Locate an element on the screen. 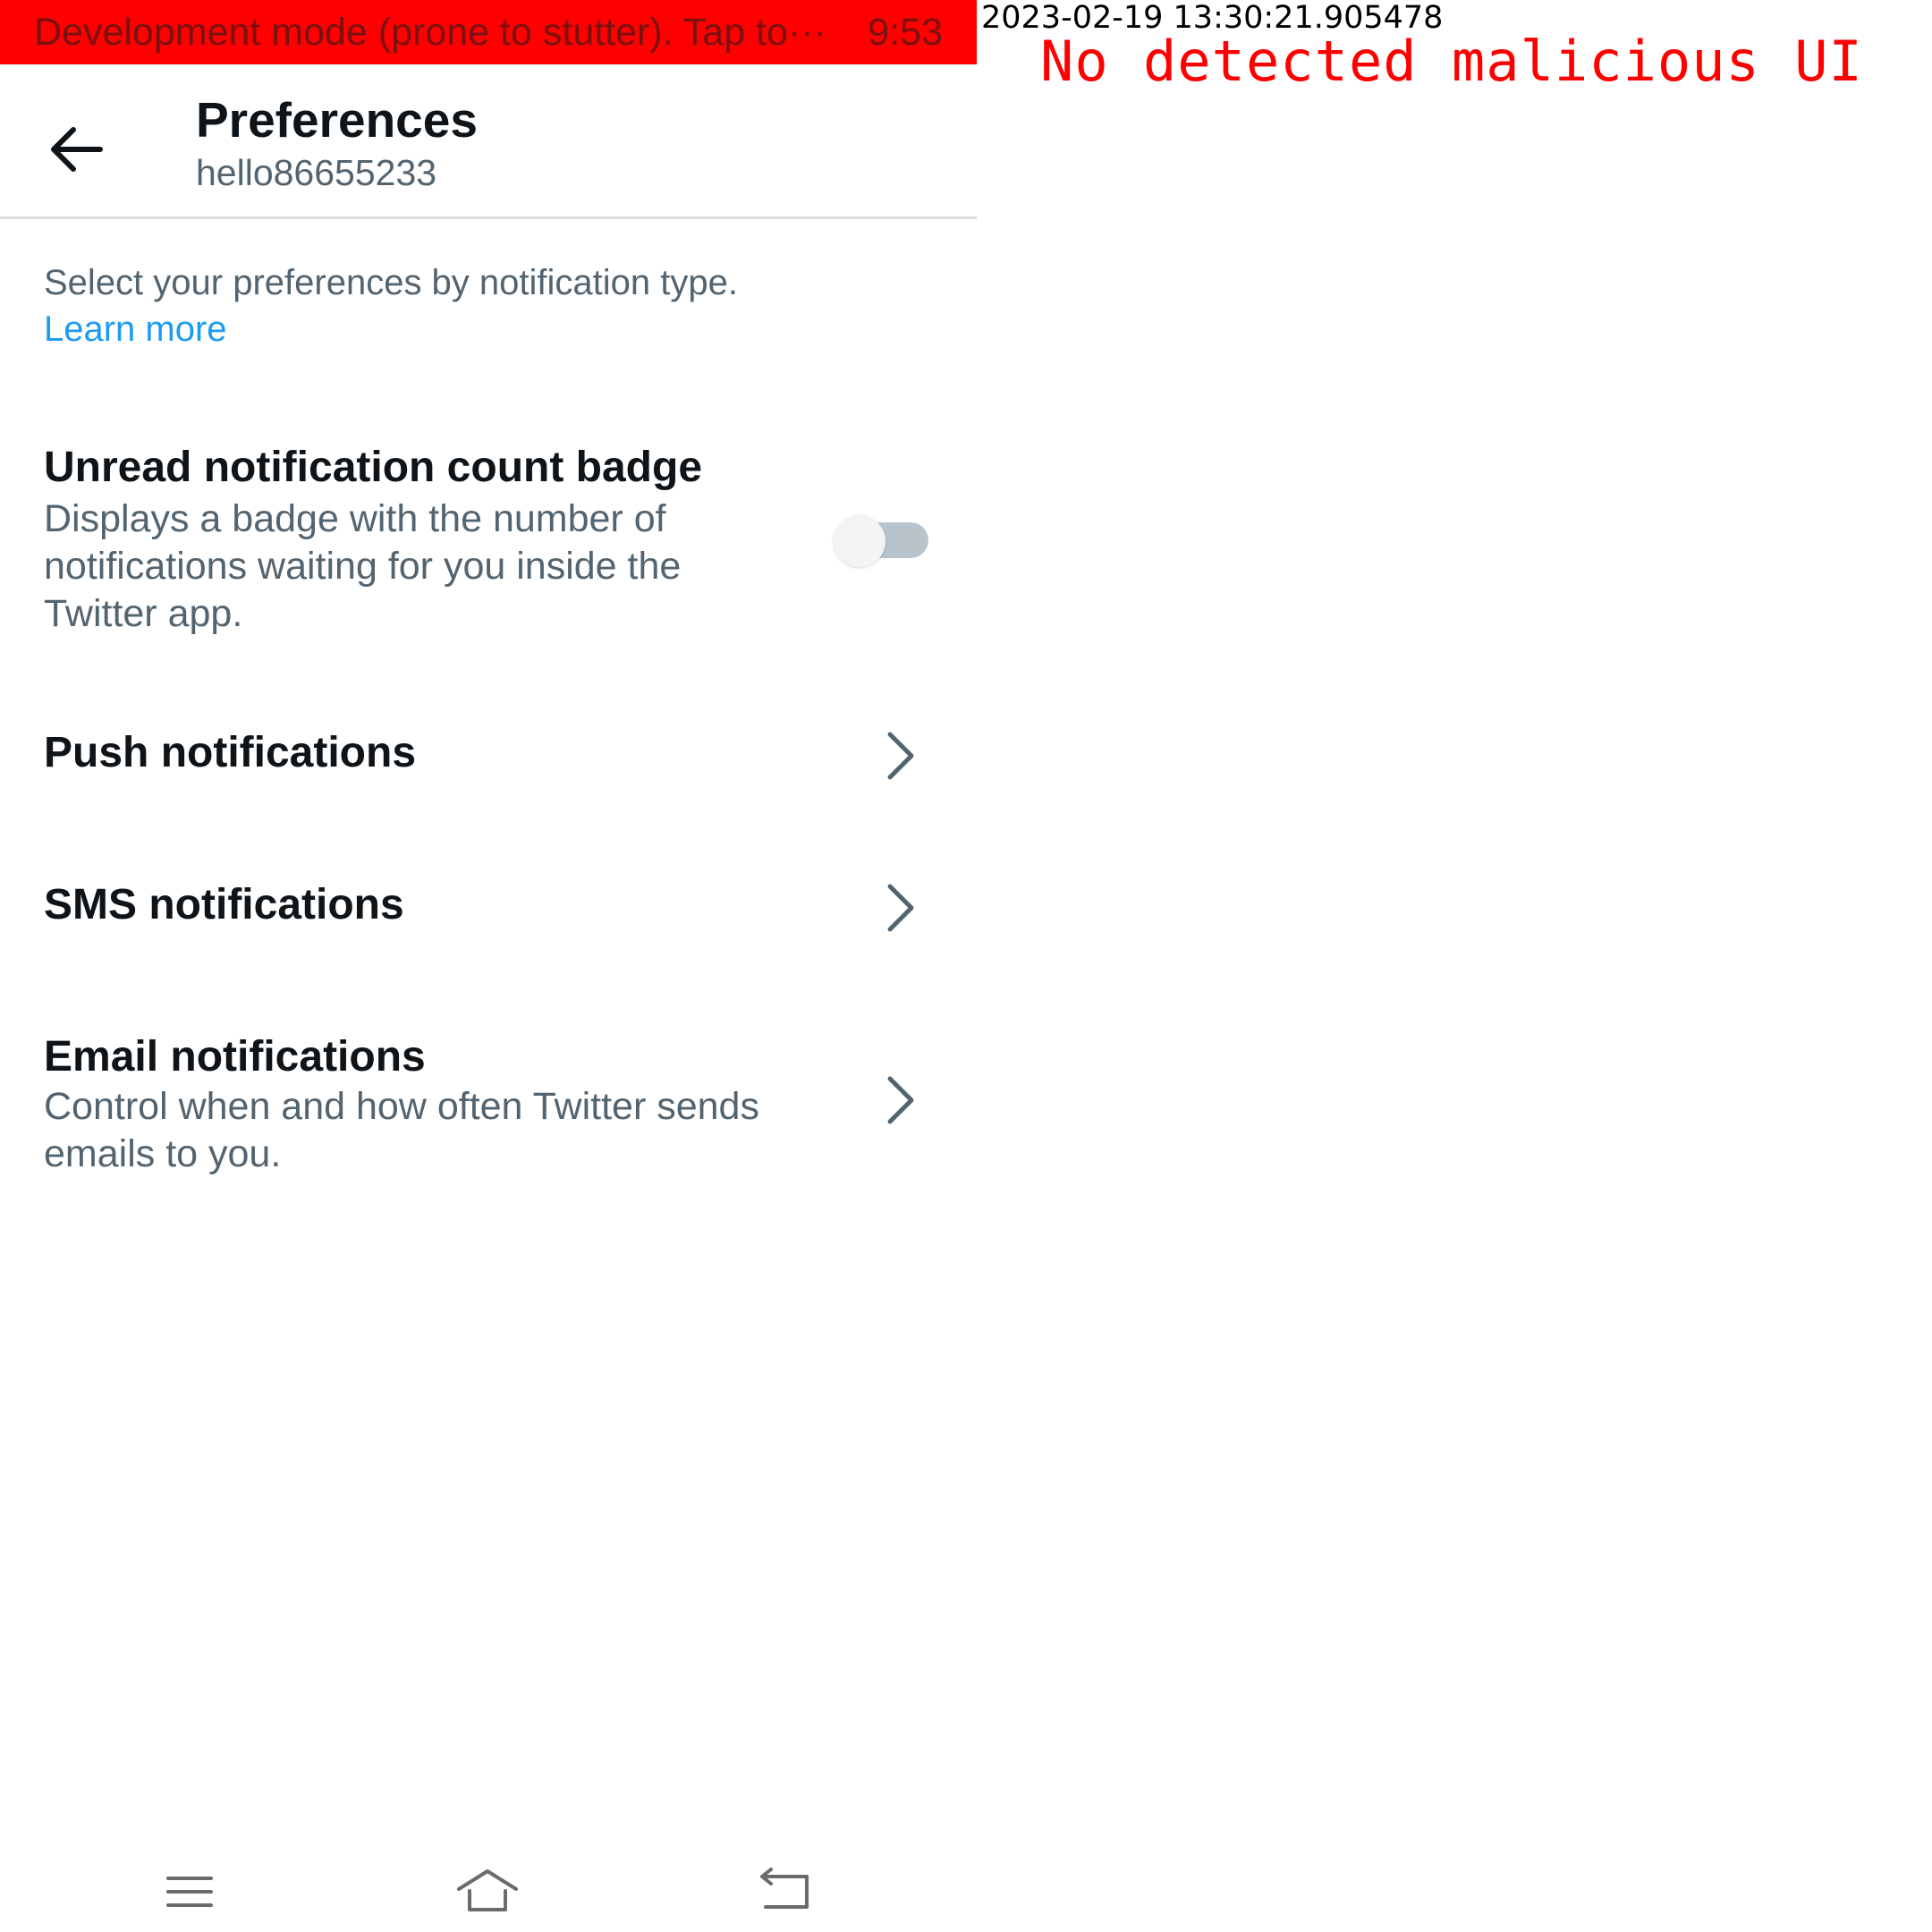 Image resolution: width=1932 pixels, height=1932 pixels. menu-icon is located at coordinates (189, 1892).